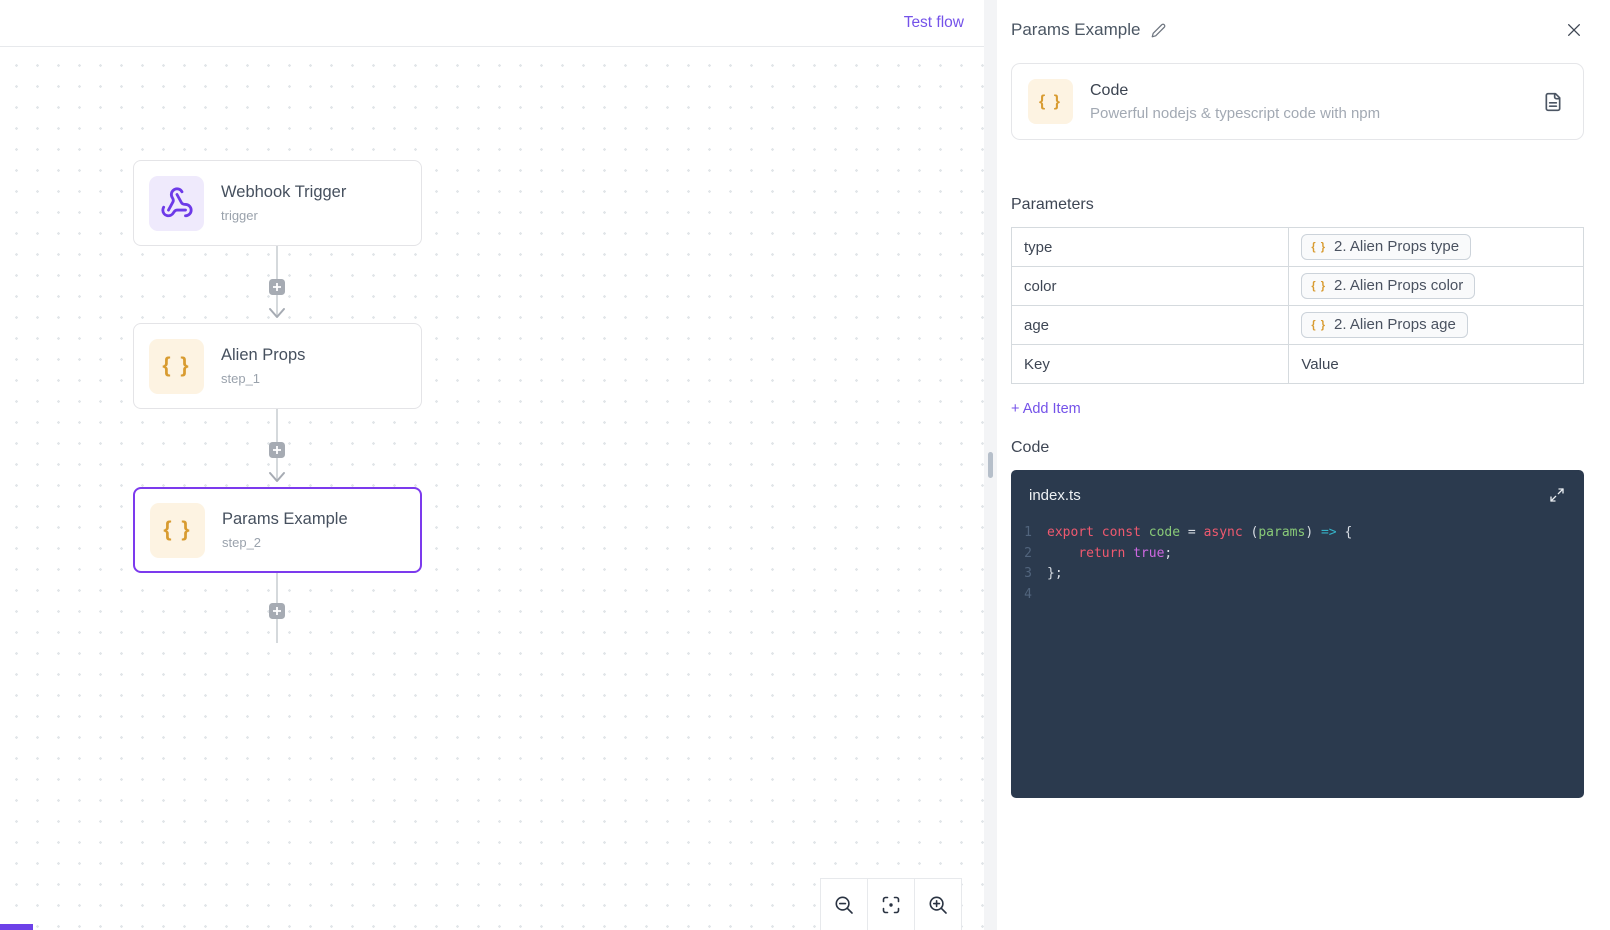 This screenshot has width=1610, height=930. I want to click on expand-editor-button, so click(1557, 495).